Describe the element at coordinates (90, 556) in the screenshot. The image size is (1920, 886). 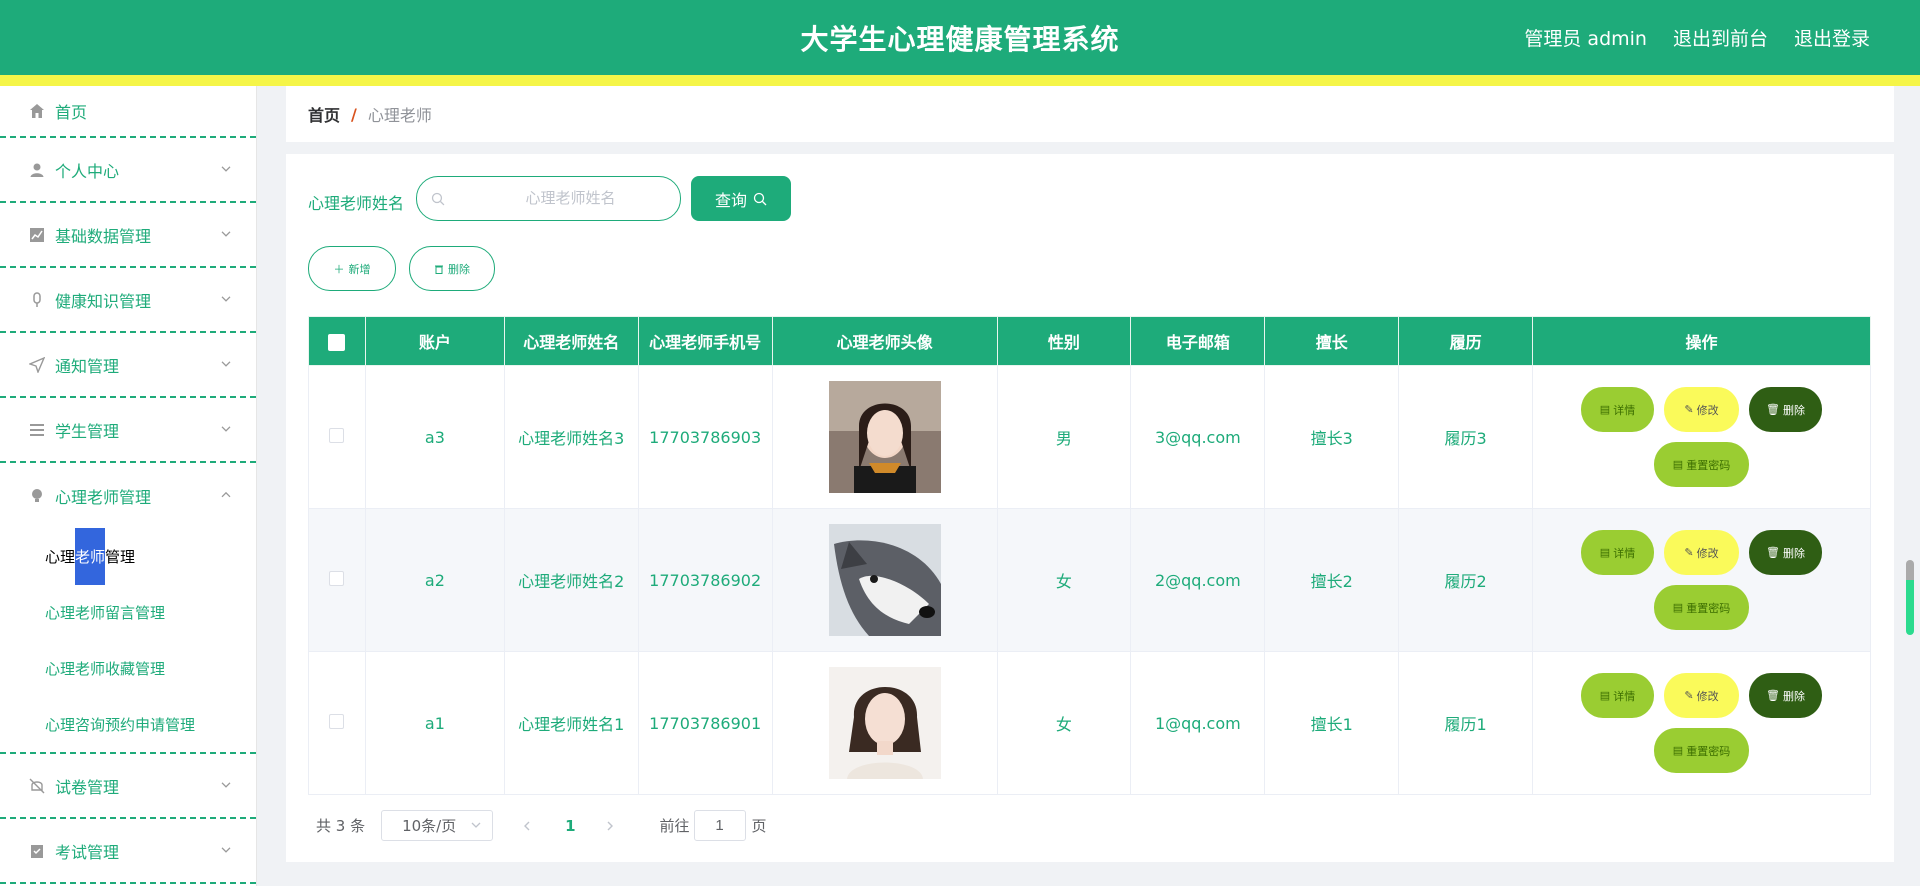
I see `submenu-label-highlight: 老师` at that location.